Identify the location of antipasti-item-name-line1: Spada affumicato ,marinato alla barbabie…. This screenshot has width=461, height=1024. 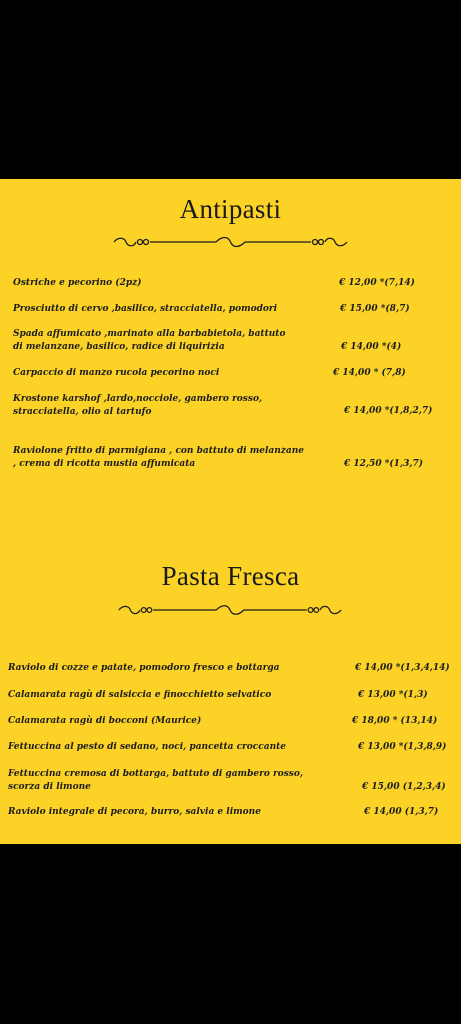
(149, 334).